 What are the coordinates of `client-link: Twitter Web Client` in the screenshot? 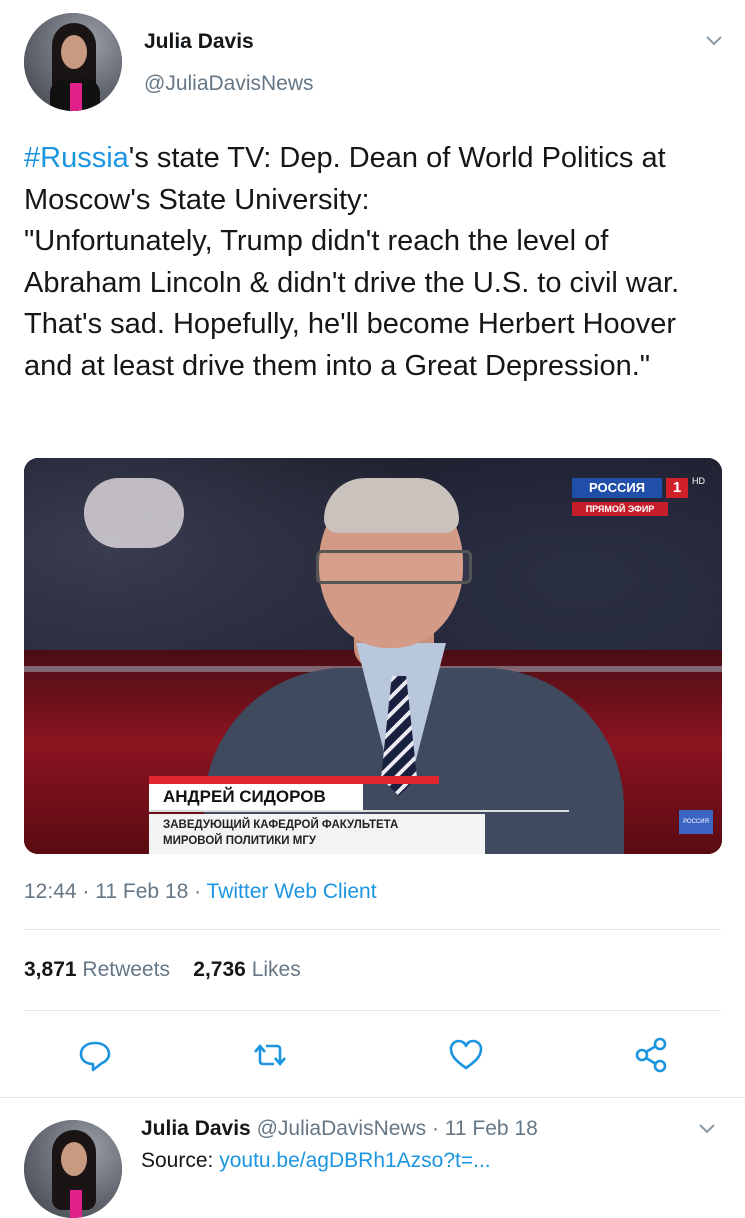 It's located at (292, 891).